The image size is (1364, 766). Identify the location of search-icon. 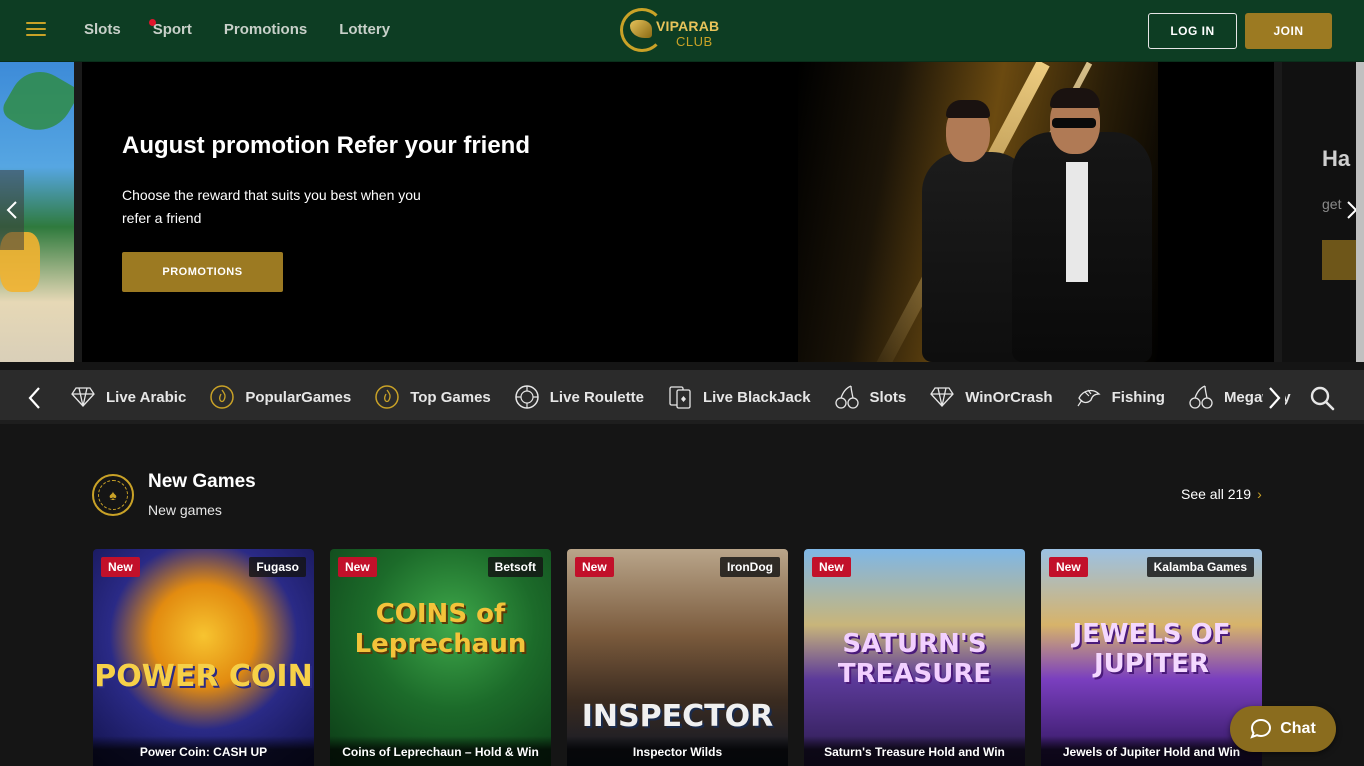
(1322, 398).